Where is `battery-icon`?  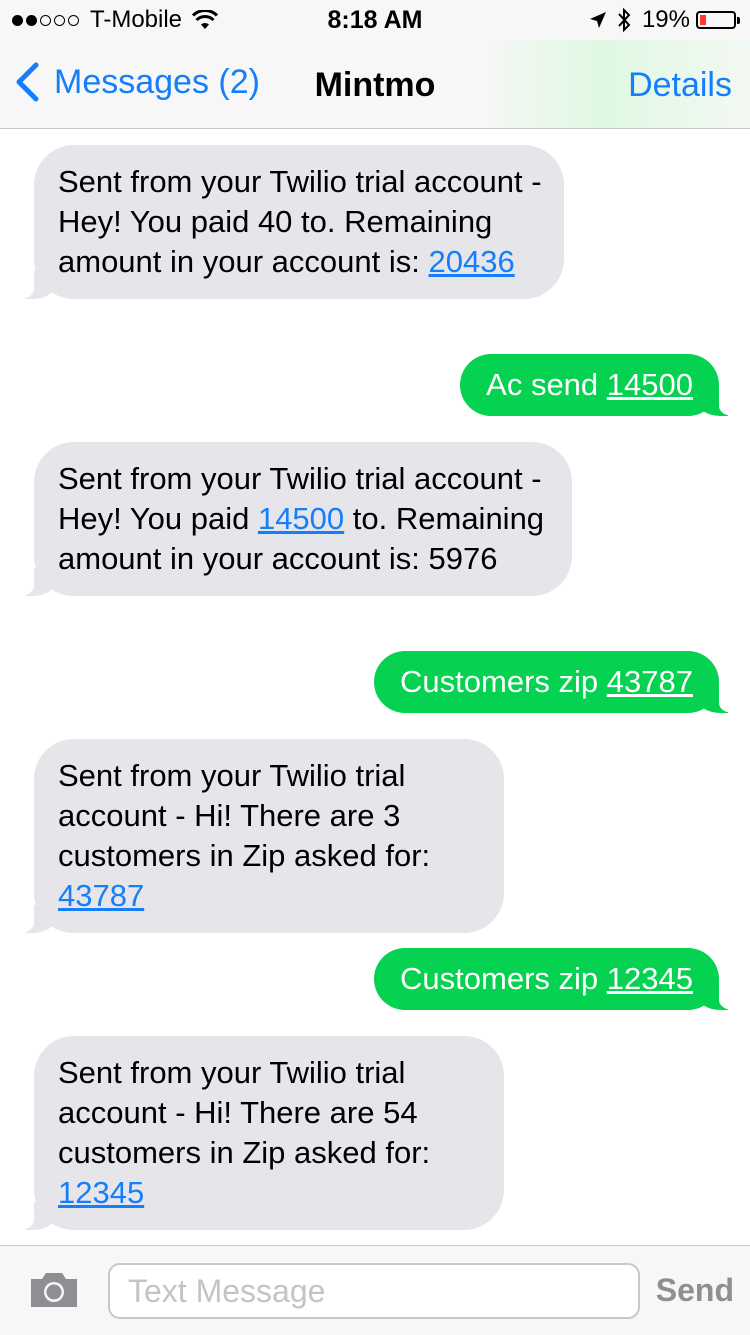 battery-icon is located at coordinates (718, 20).